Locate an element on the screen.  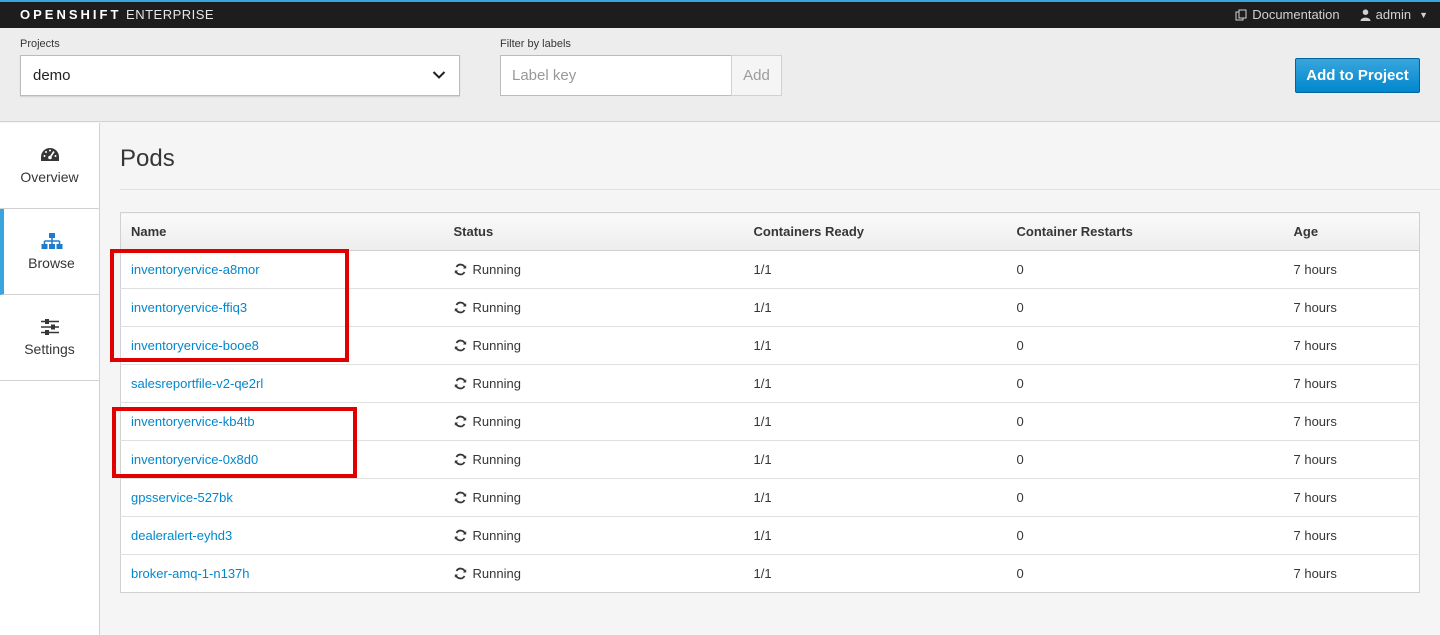
label-key-input: Label key is located at coordinates (616, 75).